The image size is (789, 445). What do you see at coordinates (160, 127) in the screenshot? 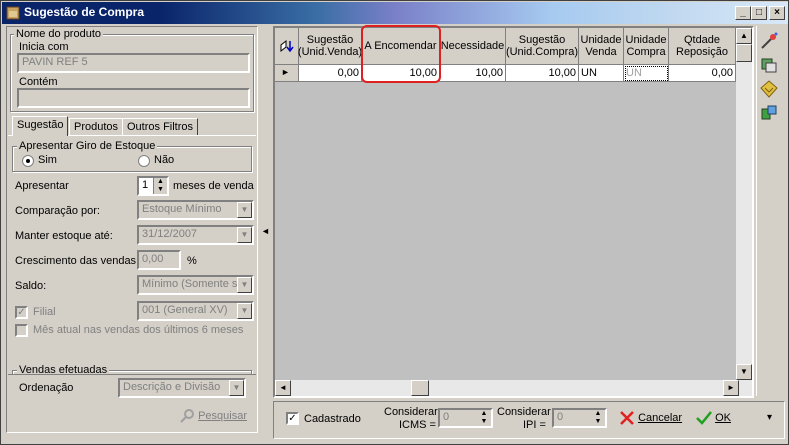
I see `tab-outros-filtros: Outros Filtros` at bounding box center [160, 127].